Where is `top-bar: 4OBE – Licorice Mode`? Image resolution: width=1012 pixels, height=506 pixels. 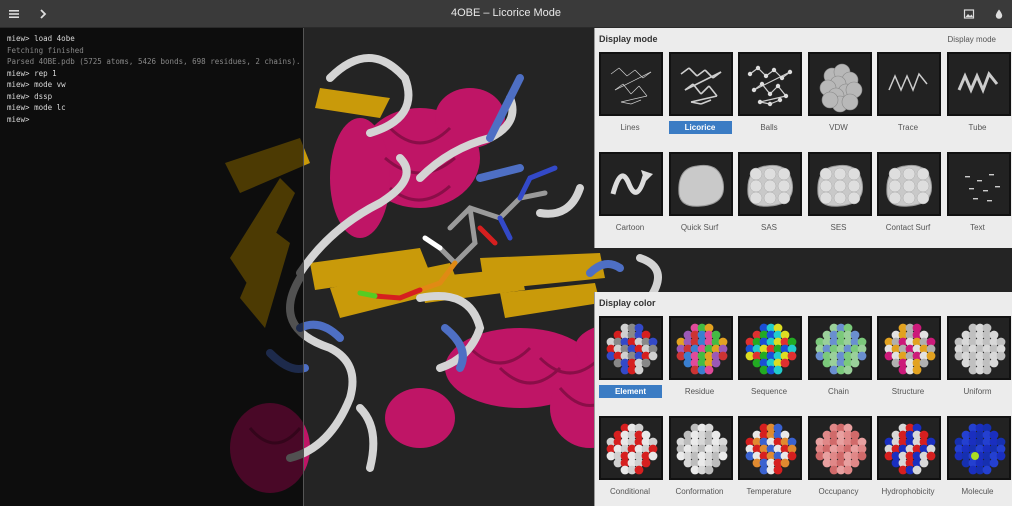 top-bar: 4OBE – Licorice Mode is located at coordinates (506, 14).